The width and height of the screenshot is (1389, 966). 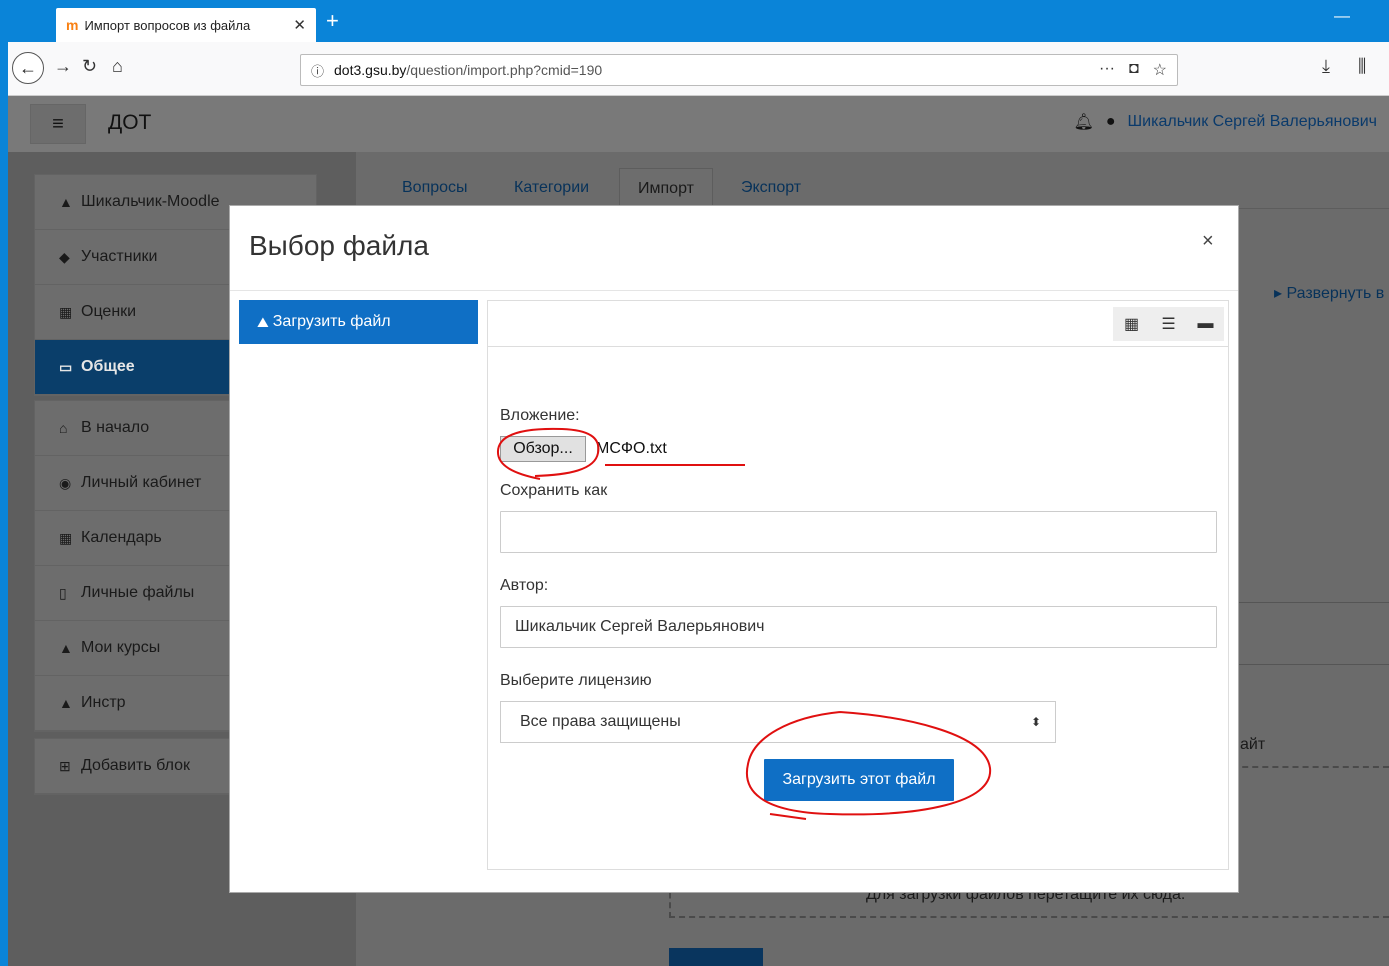 I want to click on select-arrows-icon: ⬍, so click(x=1035, y=722).